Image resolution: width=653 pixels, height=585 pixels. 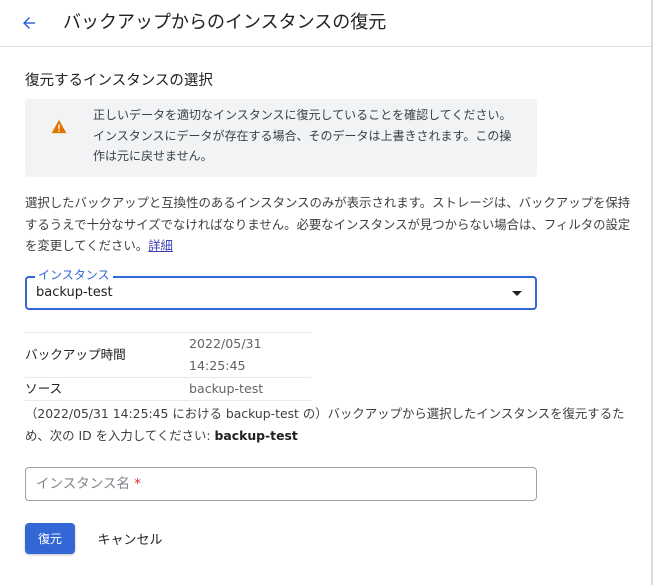 I want to click on arrow-back-icon, so click(x=29, y=23).